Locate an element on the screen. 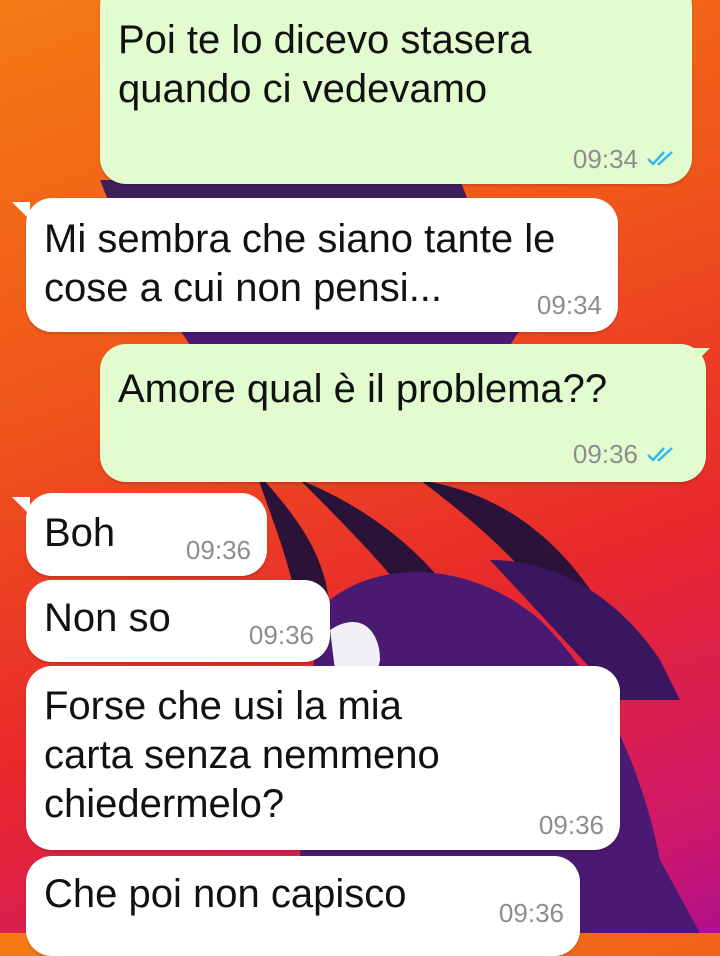 This screenshot has height=956, width=720. message-text: Boh is located at coordinates (80, 533).